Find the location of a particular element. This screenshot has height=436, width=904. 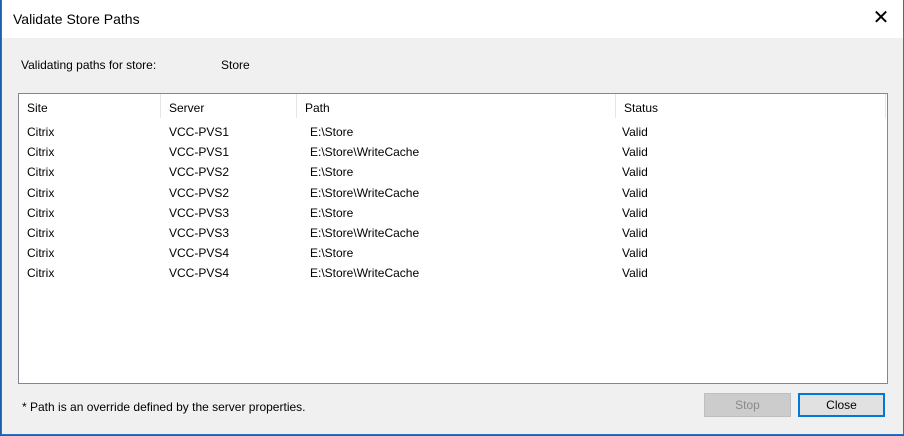

close-icon: ✕ is located at coordinates (881, 18).